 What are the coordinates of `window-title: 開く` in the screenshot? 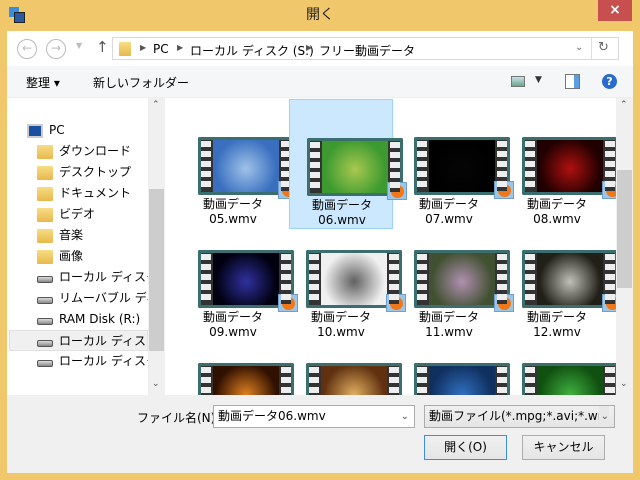 It's located at (320, 15).